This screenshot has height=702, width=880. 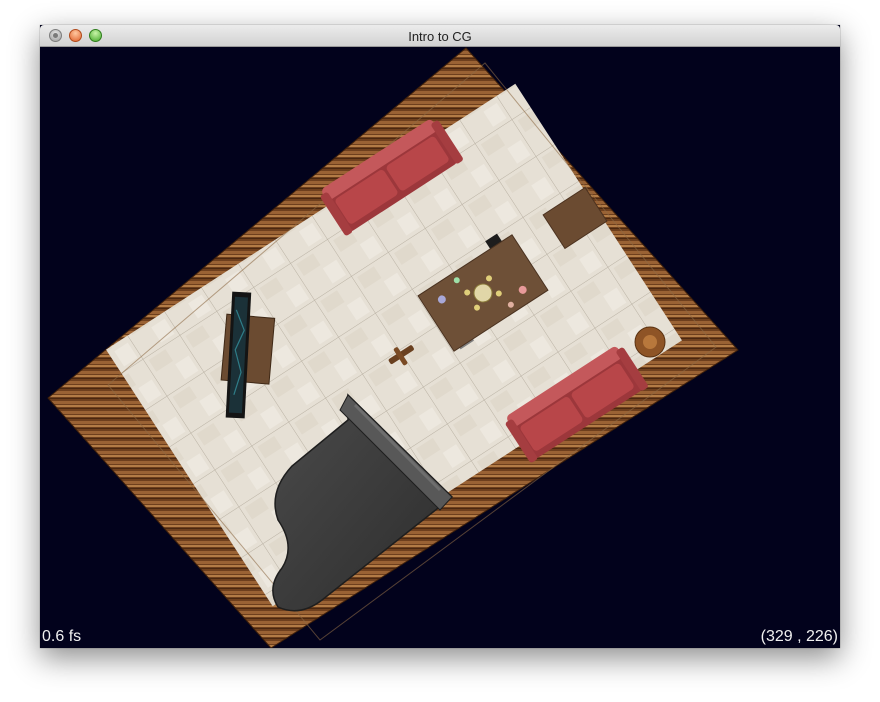 I want to click on title-bar: Intro to CG, so click(x=440, y=36).